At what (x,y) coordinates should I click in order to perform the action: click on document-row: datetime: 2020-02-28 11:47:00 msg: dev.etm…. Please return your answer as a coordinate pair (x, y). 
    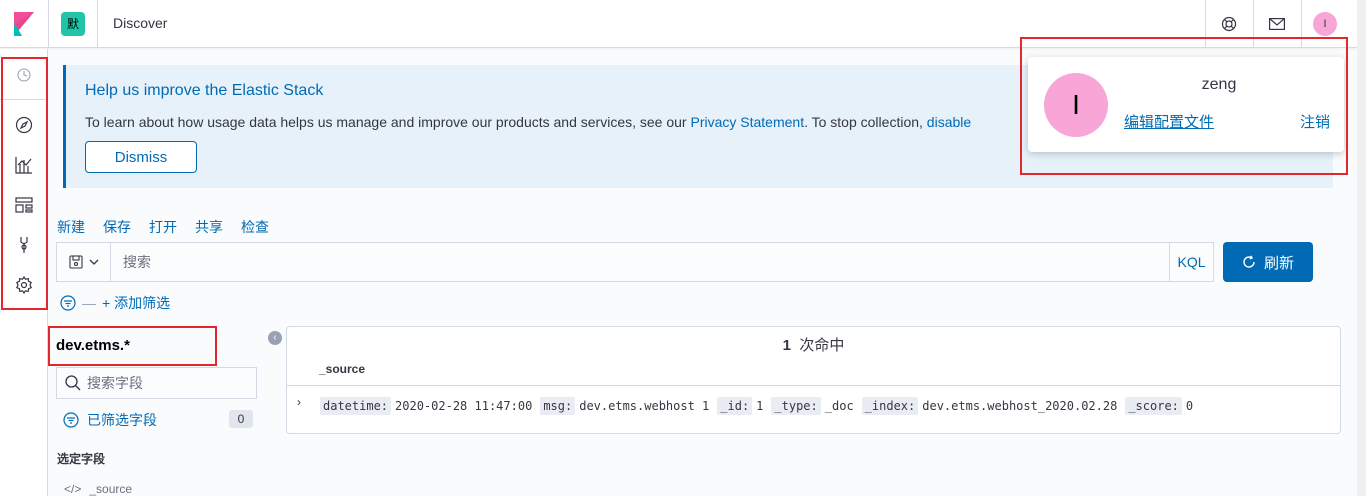
    Looking at the image, I should click on (758, 406).